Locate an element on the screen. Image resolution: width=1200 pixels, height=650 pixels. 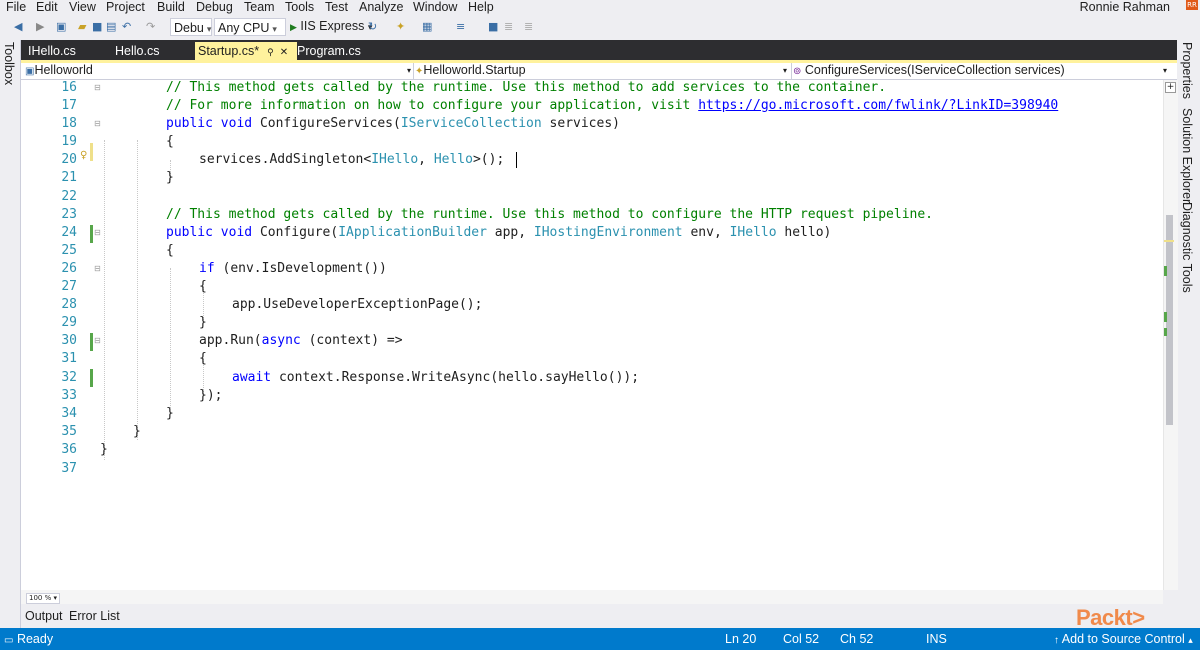
solution-explorer-tab: Solution Explorer is located at coordinates (1187, 155).